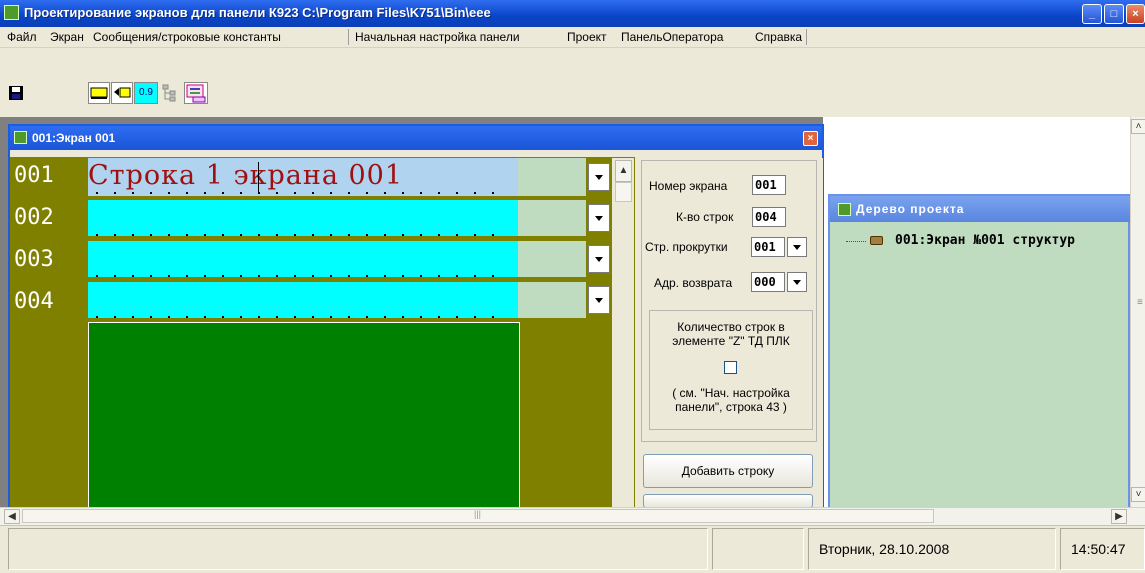 The width and height of the screenshot is (1145, 573). What do you see at coordinates (731, 327) in the screenshot?
I see `group-text: Количество строк в` at bounding box center [731, 327].